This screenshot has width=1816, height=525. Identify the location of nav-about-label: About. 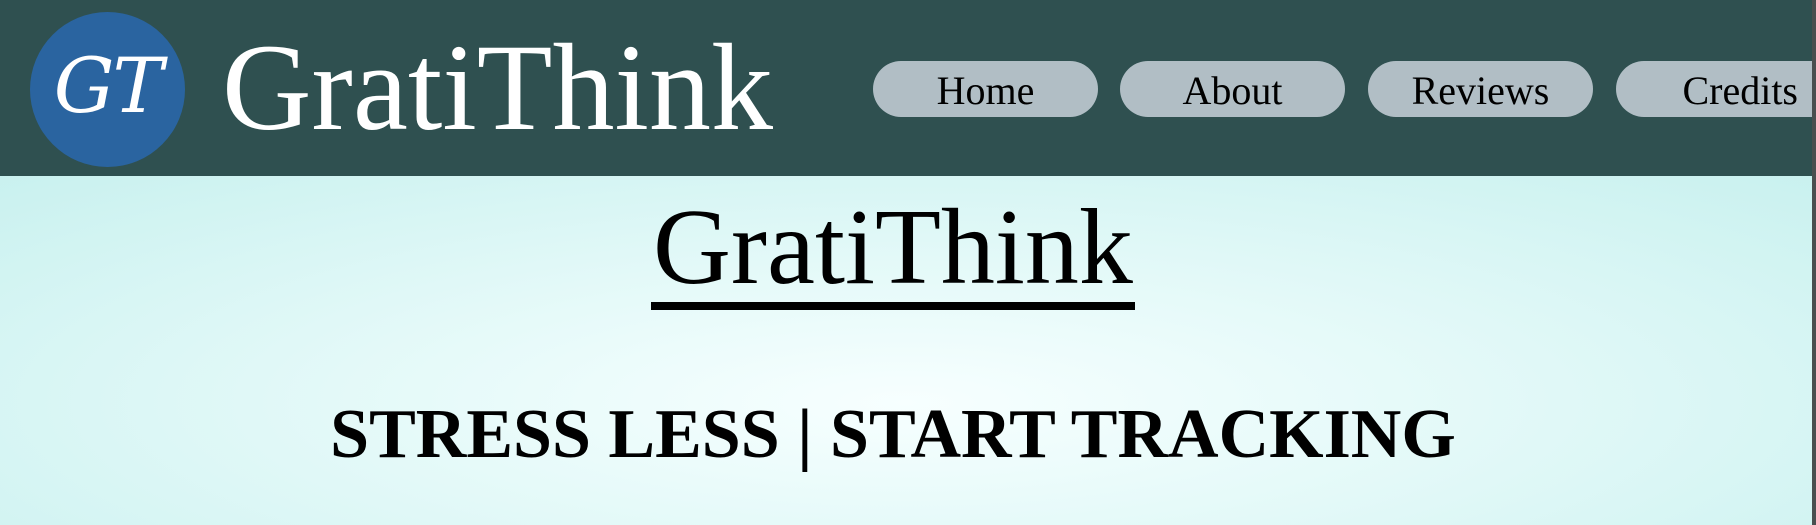
(1232, 90).